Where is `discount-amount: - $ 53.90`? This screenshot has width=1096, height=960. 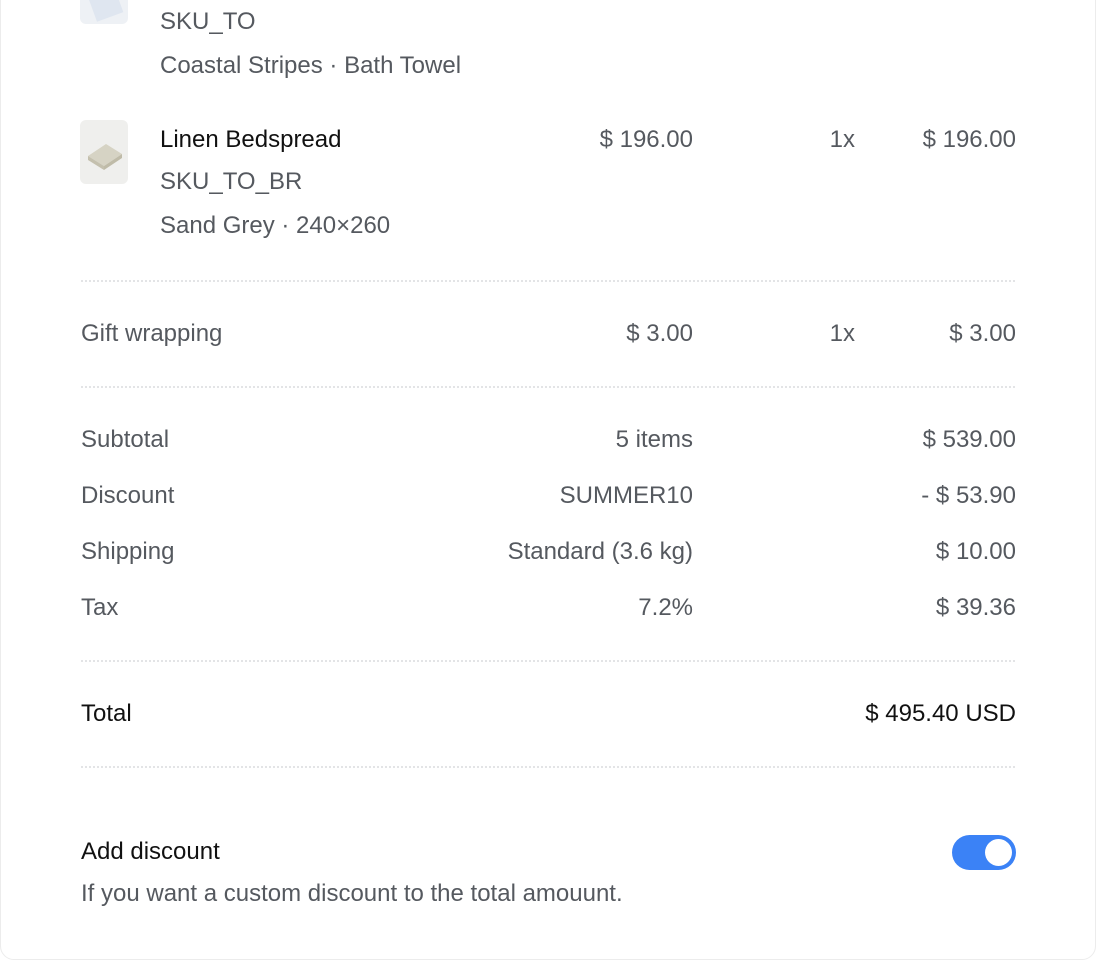
discount-amount: - $ 53.90 is located at coordinates (968, 495).